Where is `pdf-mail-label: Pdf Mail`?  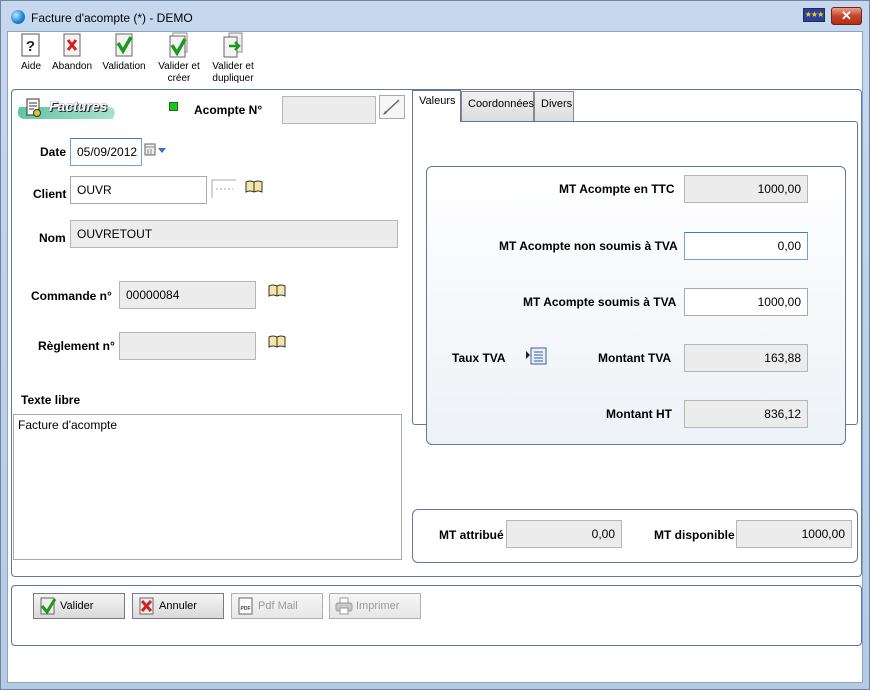 pdf-mail-label: Pdf Mail is located at coordinates (278, 606).